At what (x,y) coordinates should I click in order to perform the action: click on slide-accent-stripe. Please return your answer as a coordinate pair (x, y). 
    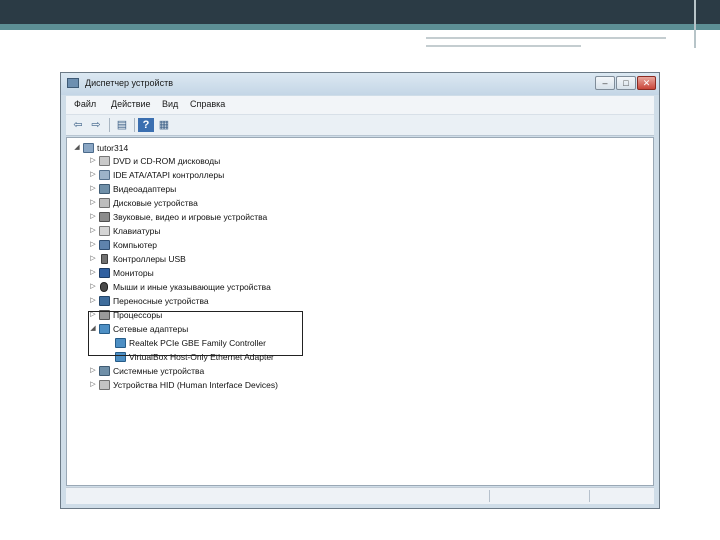
    Looking at the image, I should click on (360, 27).